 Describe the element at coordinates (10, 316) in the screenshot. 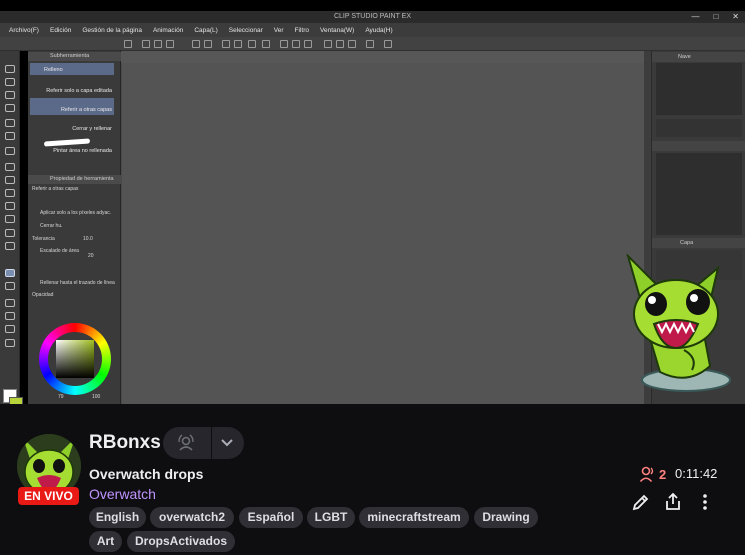

I see `frame-tool-icon` at that location.